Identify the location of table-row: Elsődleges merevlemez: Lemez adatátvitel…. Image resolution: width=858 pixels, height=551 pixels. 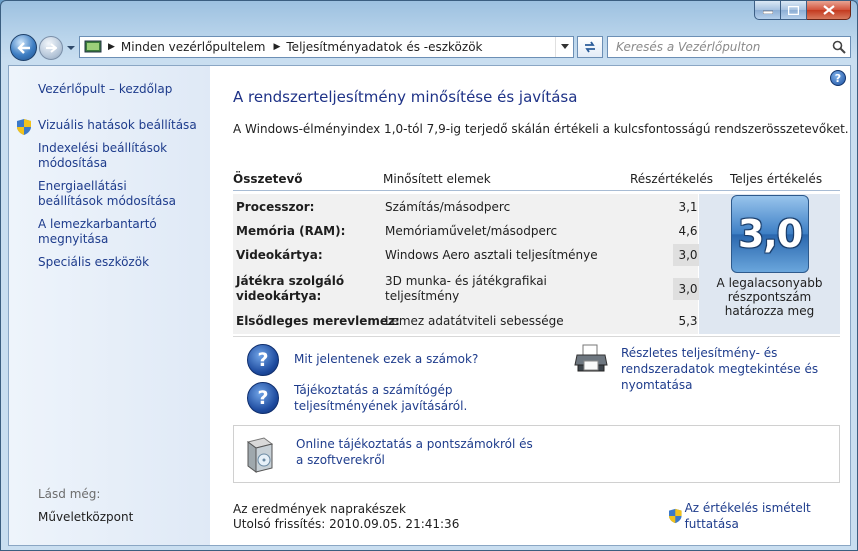
(465, 321).